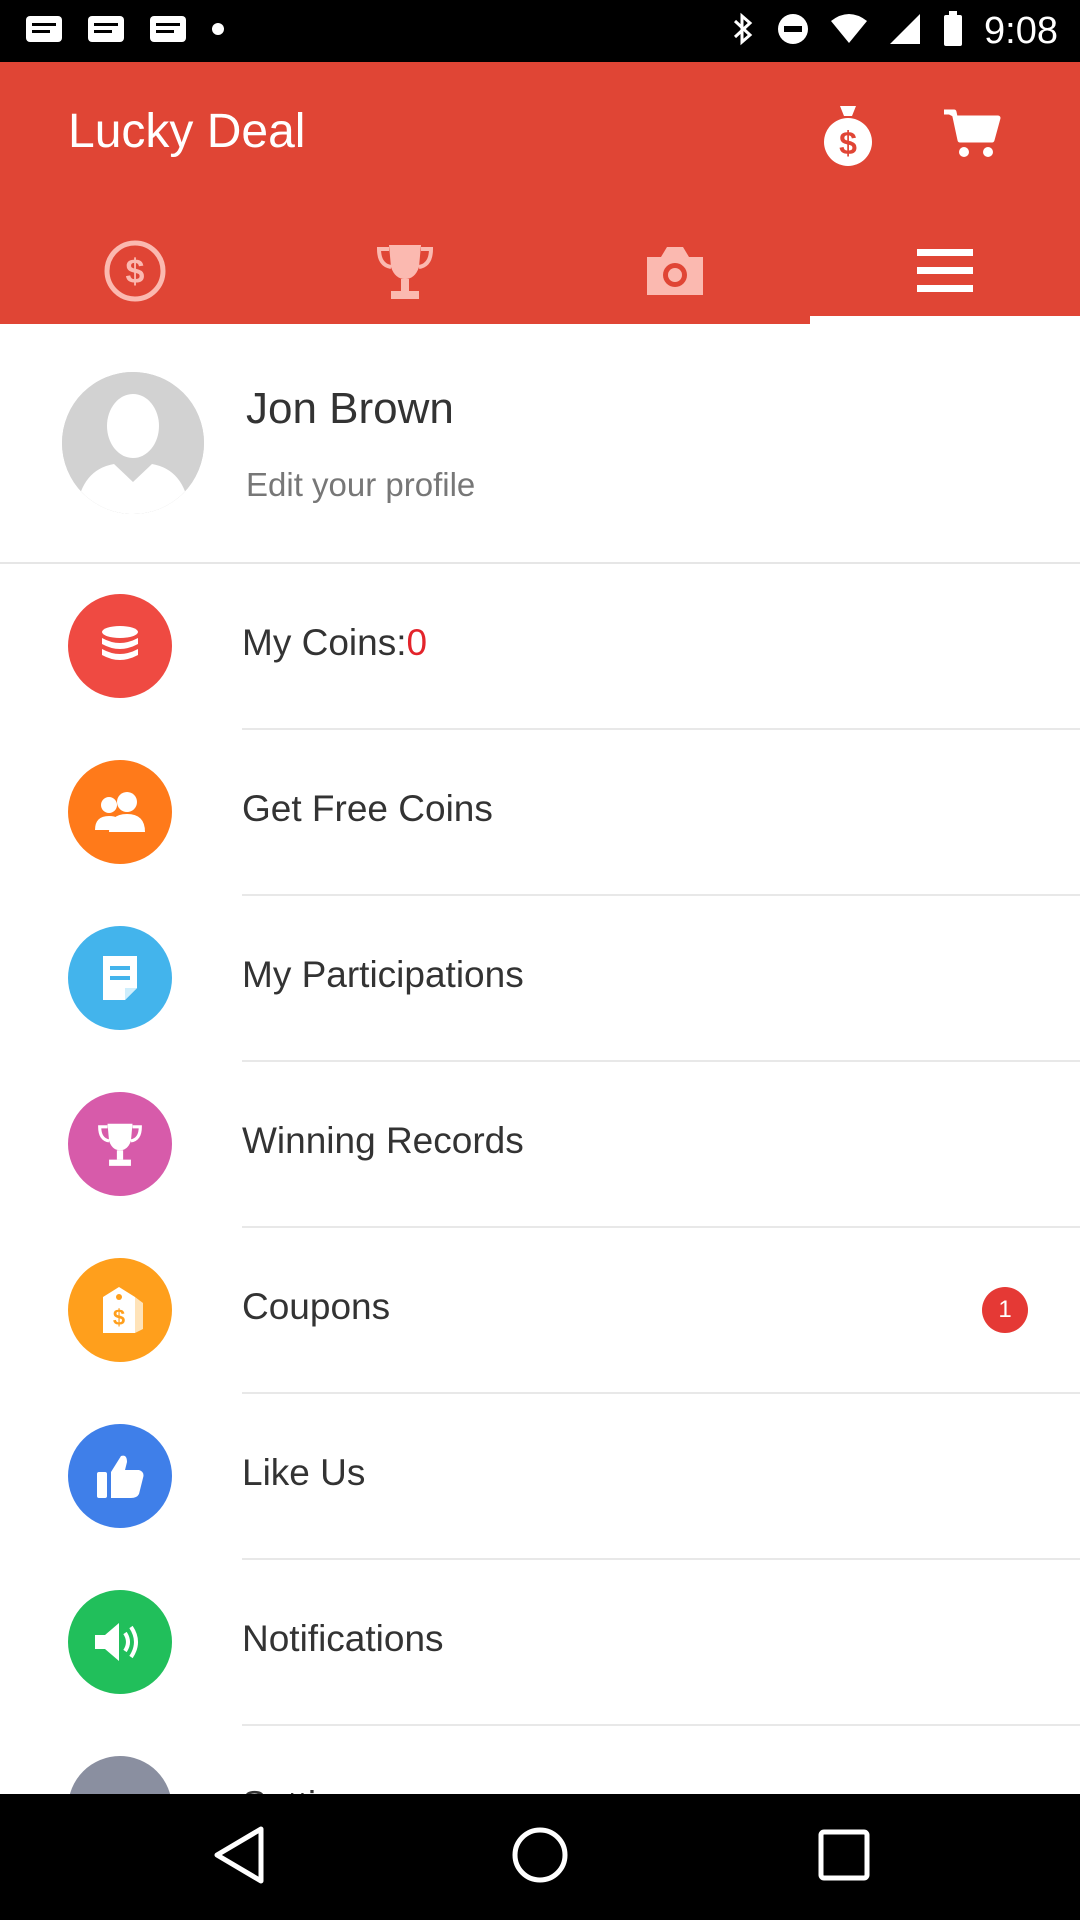 The height and width of the screenshot is (1920, 1080). Describe the element at coordinates (540, 979) in the screenshot. I see `menu-item-my-participations: My Participations` at that location.